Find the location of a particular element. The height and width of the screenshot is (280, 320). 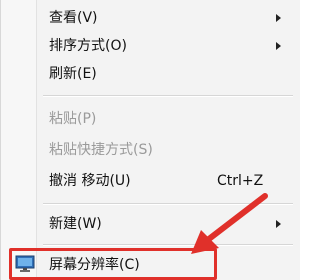

menu-item-paste-shortcut: 粘贴快捷方式(S) is located at coordinates (151, 150).